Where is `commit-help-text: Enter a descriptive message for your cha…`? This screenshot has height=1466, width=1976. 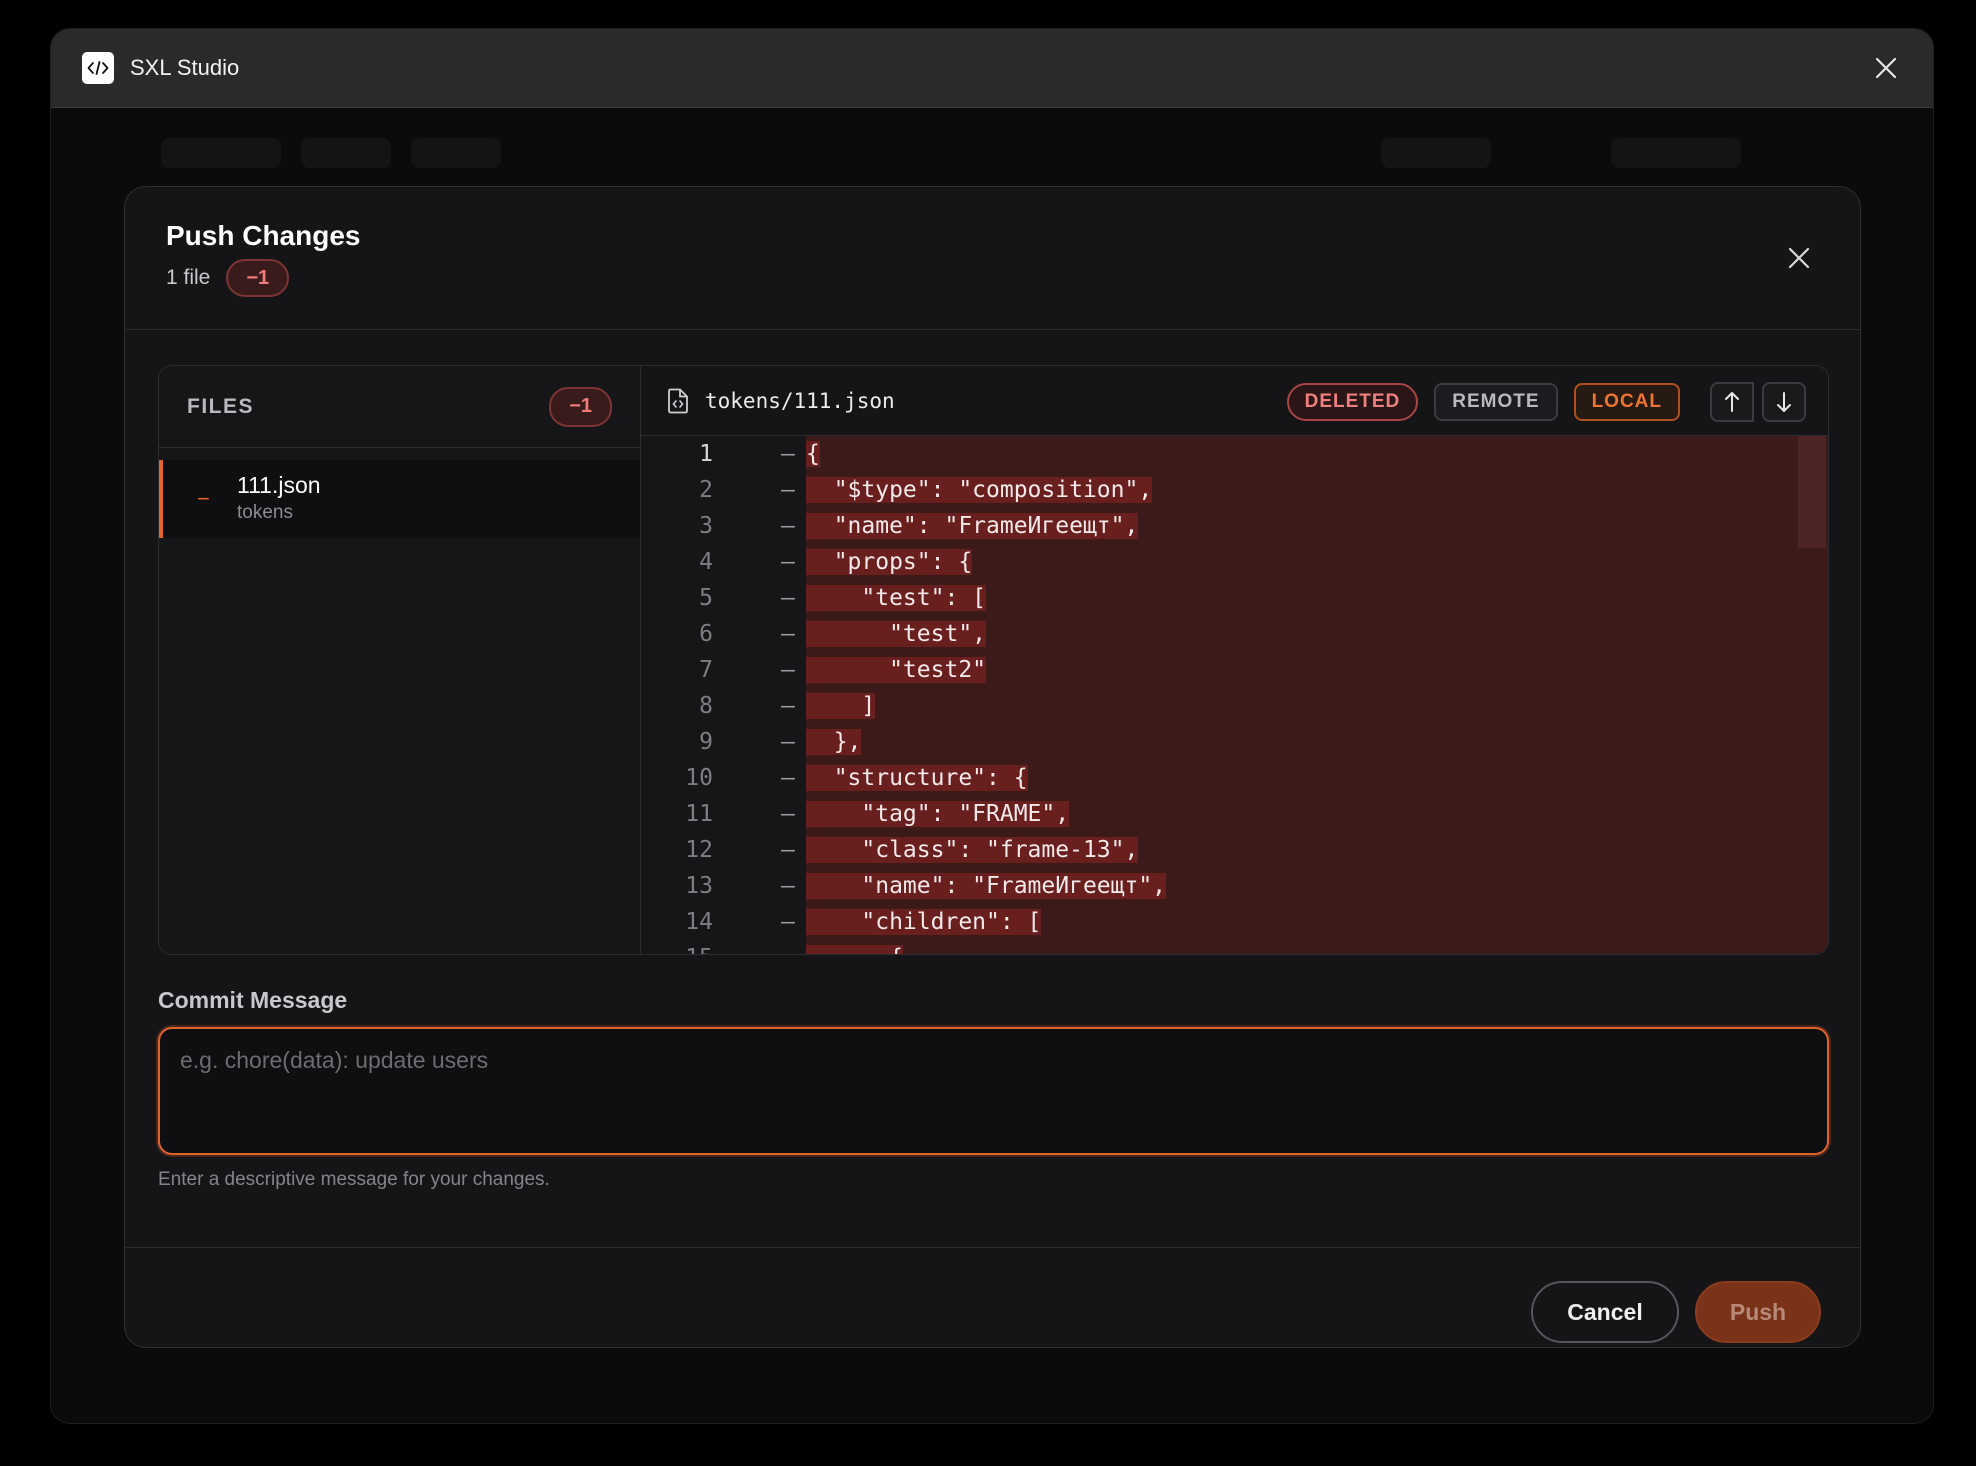
commit-help-text: Enter a descriptive message for your cha… is located at coordinates (354, 1179).